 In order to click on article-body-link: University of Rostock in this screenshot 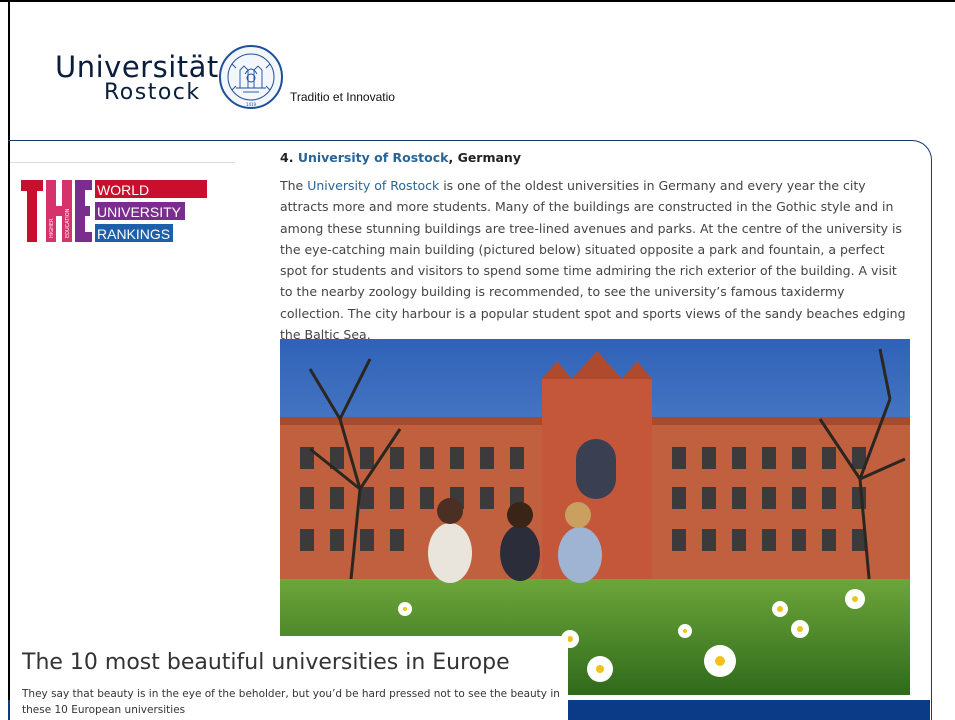, I will do `click(373, 185)`.